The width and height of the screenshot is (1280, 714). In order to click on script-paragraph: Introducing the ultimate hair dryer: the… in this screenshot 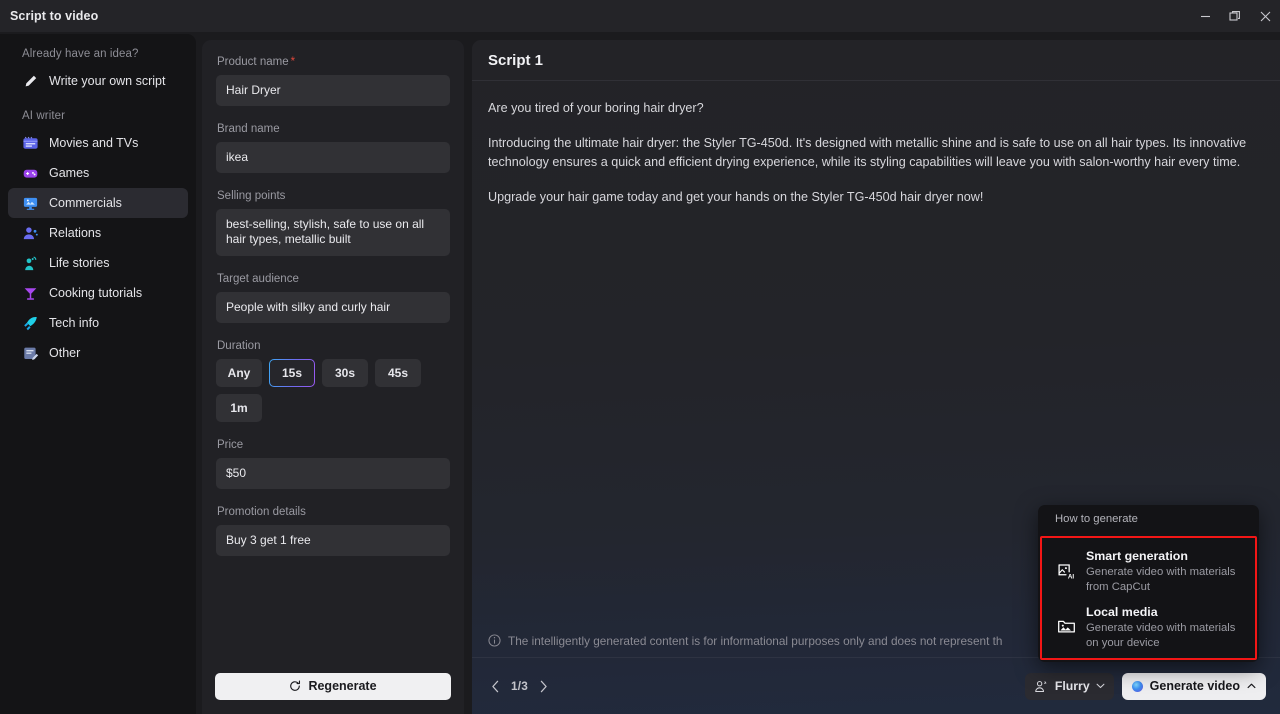, I will do `click(867, 152)`.